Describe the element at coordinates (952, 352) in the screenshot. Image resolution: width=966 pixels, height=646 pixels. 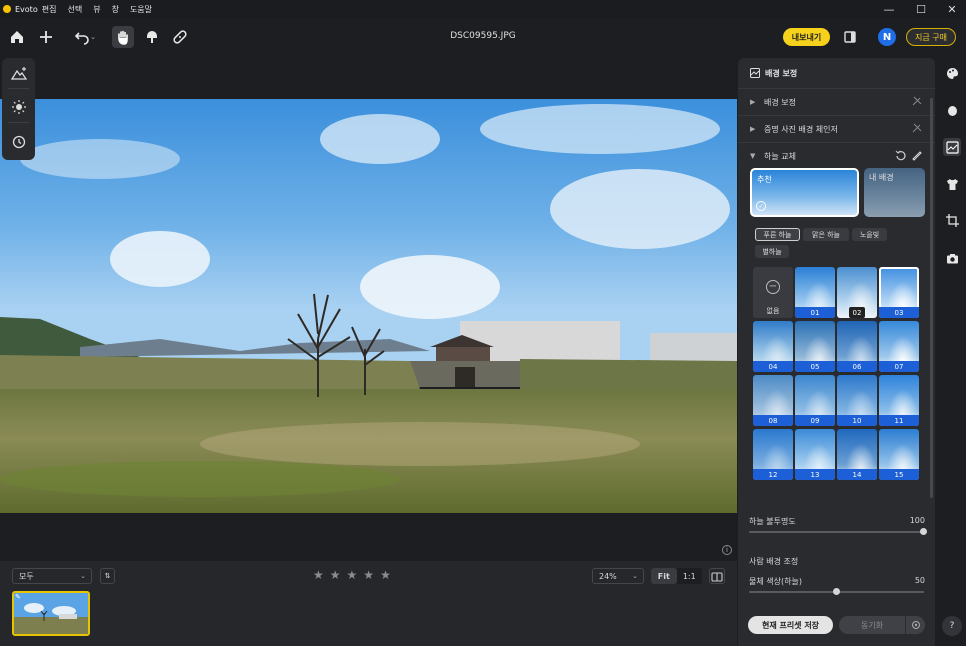
I see `right-module-strip: ?` at that location.